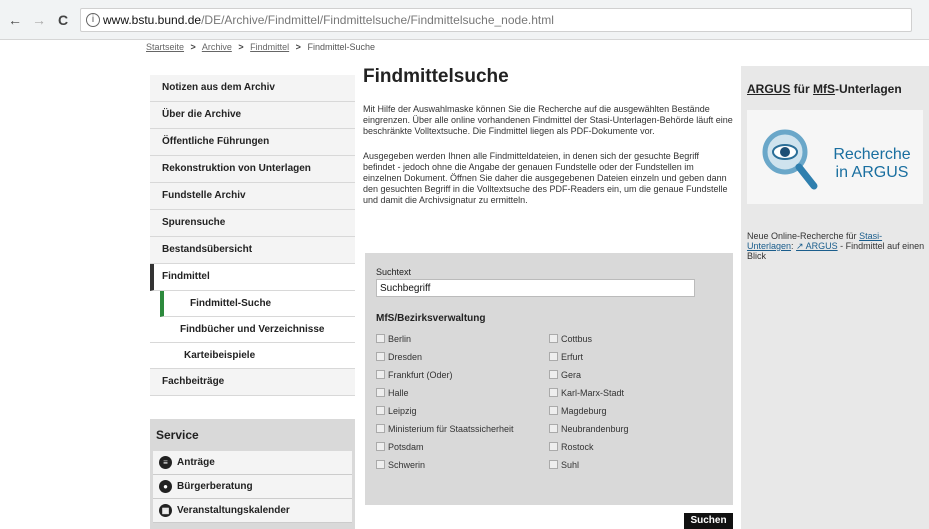  Describe the element at coordinates (595, 429) in the screenshot. I see `checkbox-label: Neubrandenburg` at that location.